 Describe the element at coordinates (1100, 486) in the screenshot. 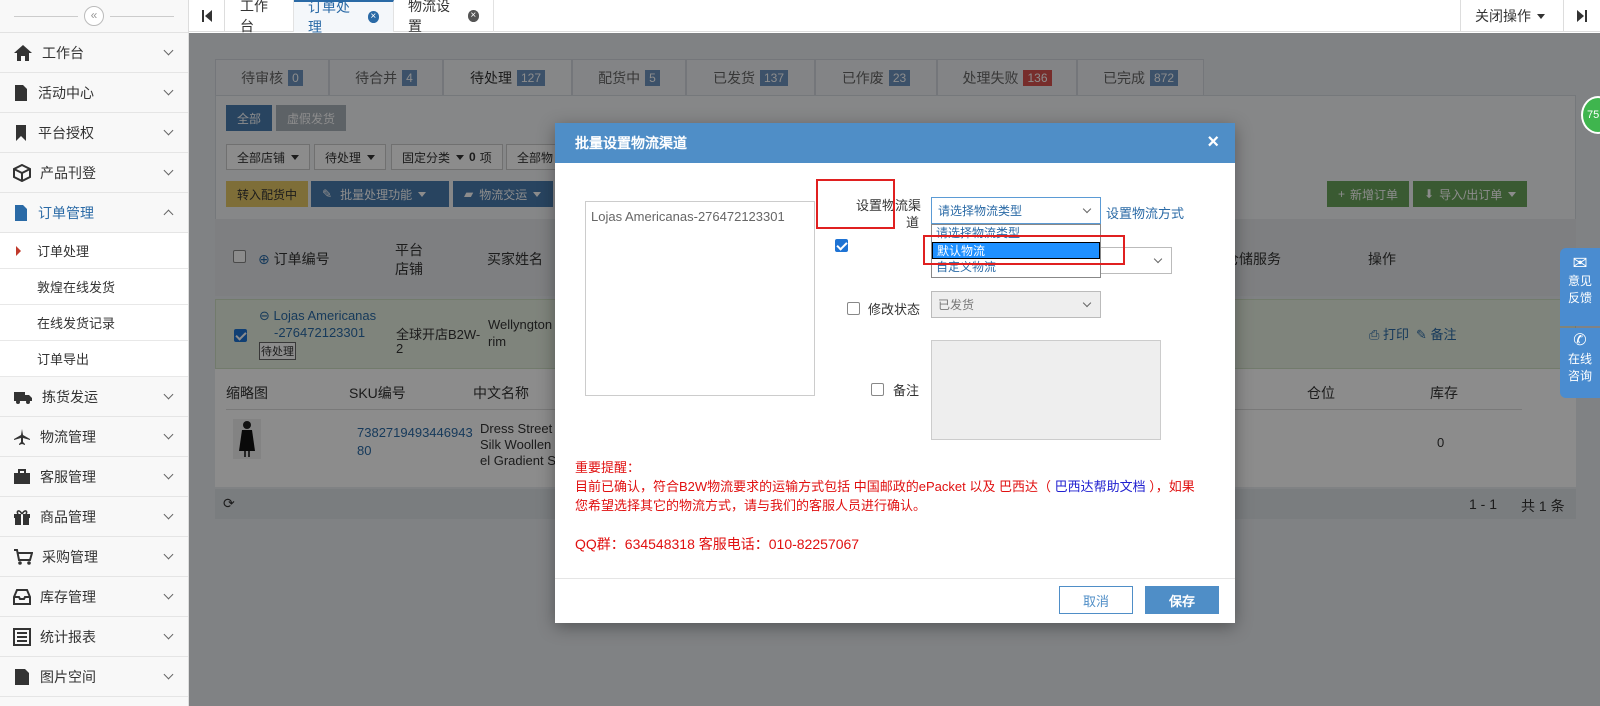

I see `help-doc-link: 巴西达帮助文档` at that location.